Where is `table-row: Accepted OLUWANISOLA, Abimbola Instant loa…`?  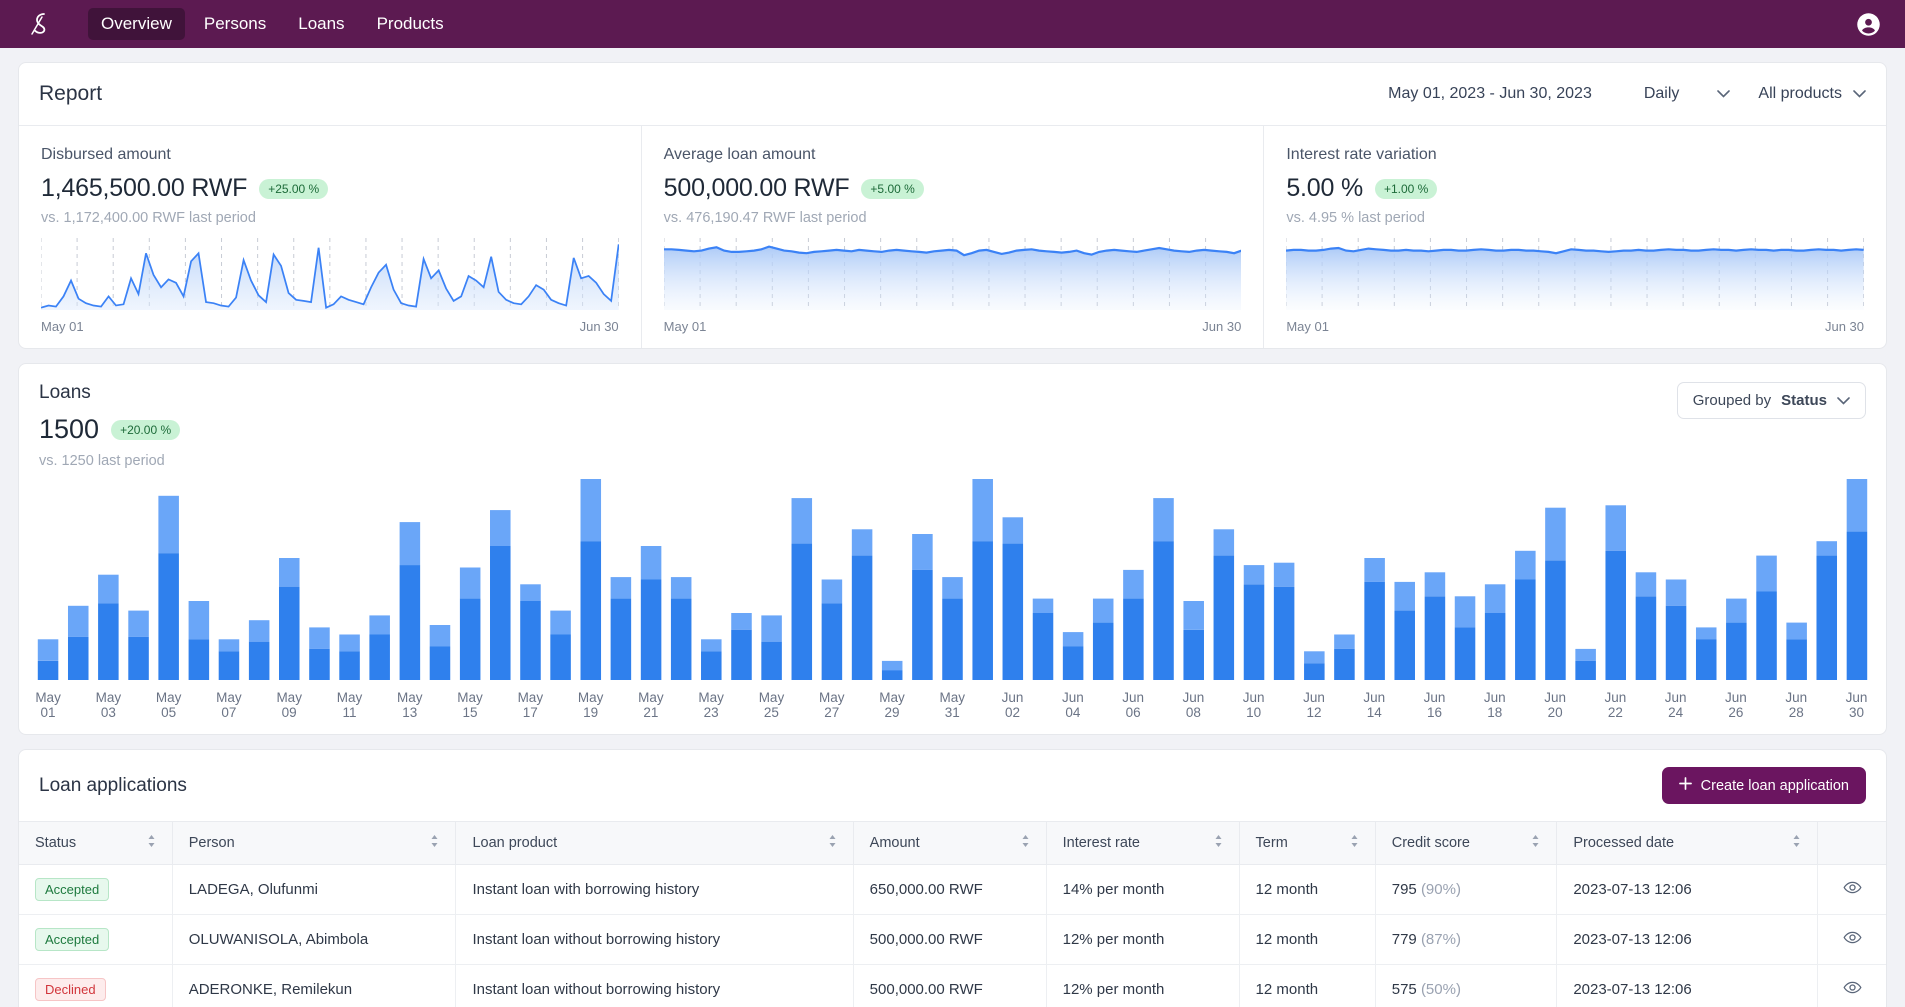 table-row: Accepted OLUWANISOLA, Abimbola Instant loa… is located at coordinates (952, 939).